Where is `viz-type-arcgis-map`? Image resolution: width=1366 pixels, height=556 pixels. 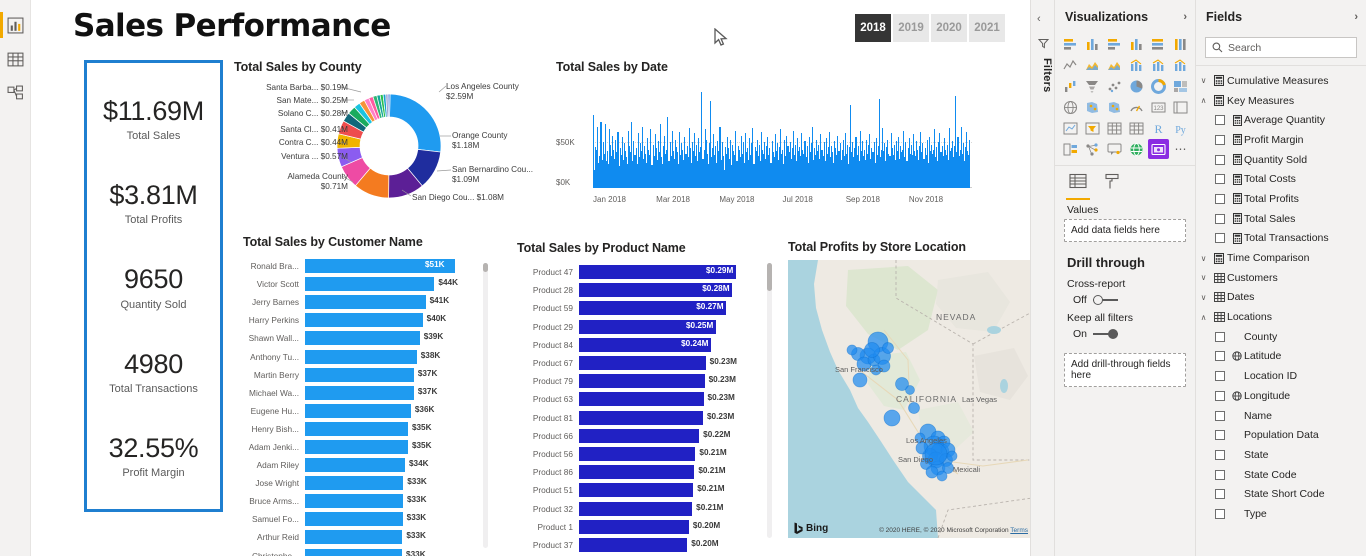 viz-type-arcgis-map is located at coordinates (1136, 149).